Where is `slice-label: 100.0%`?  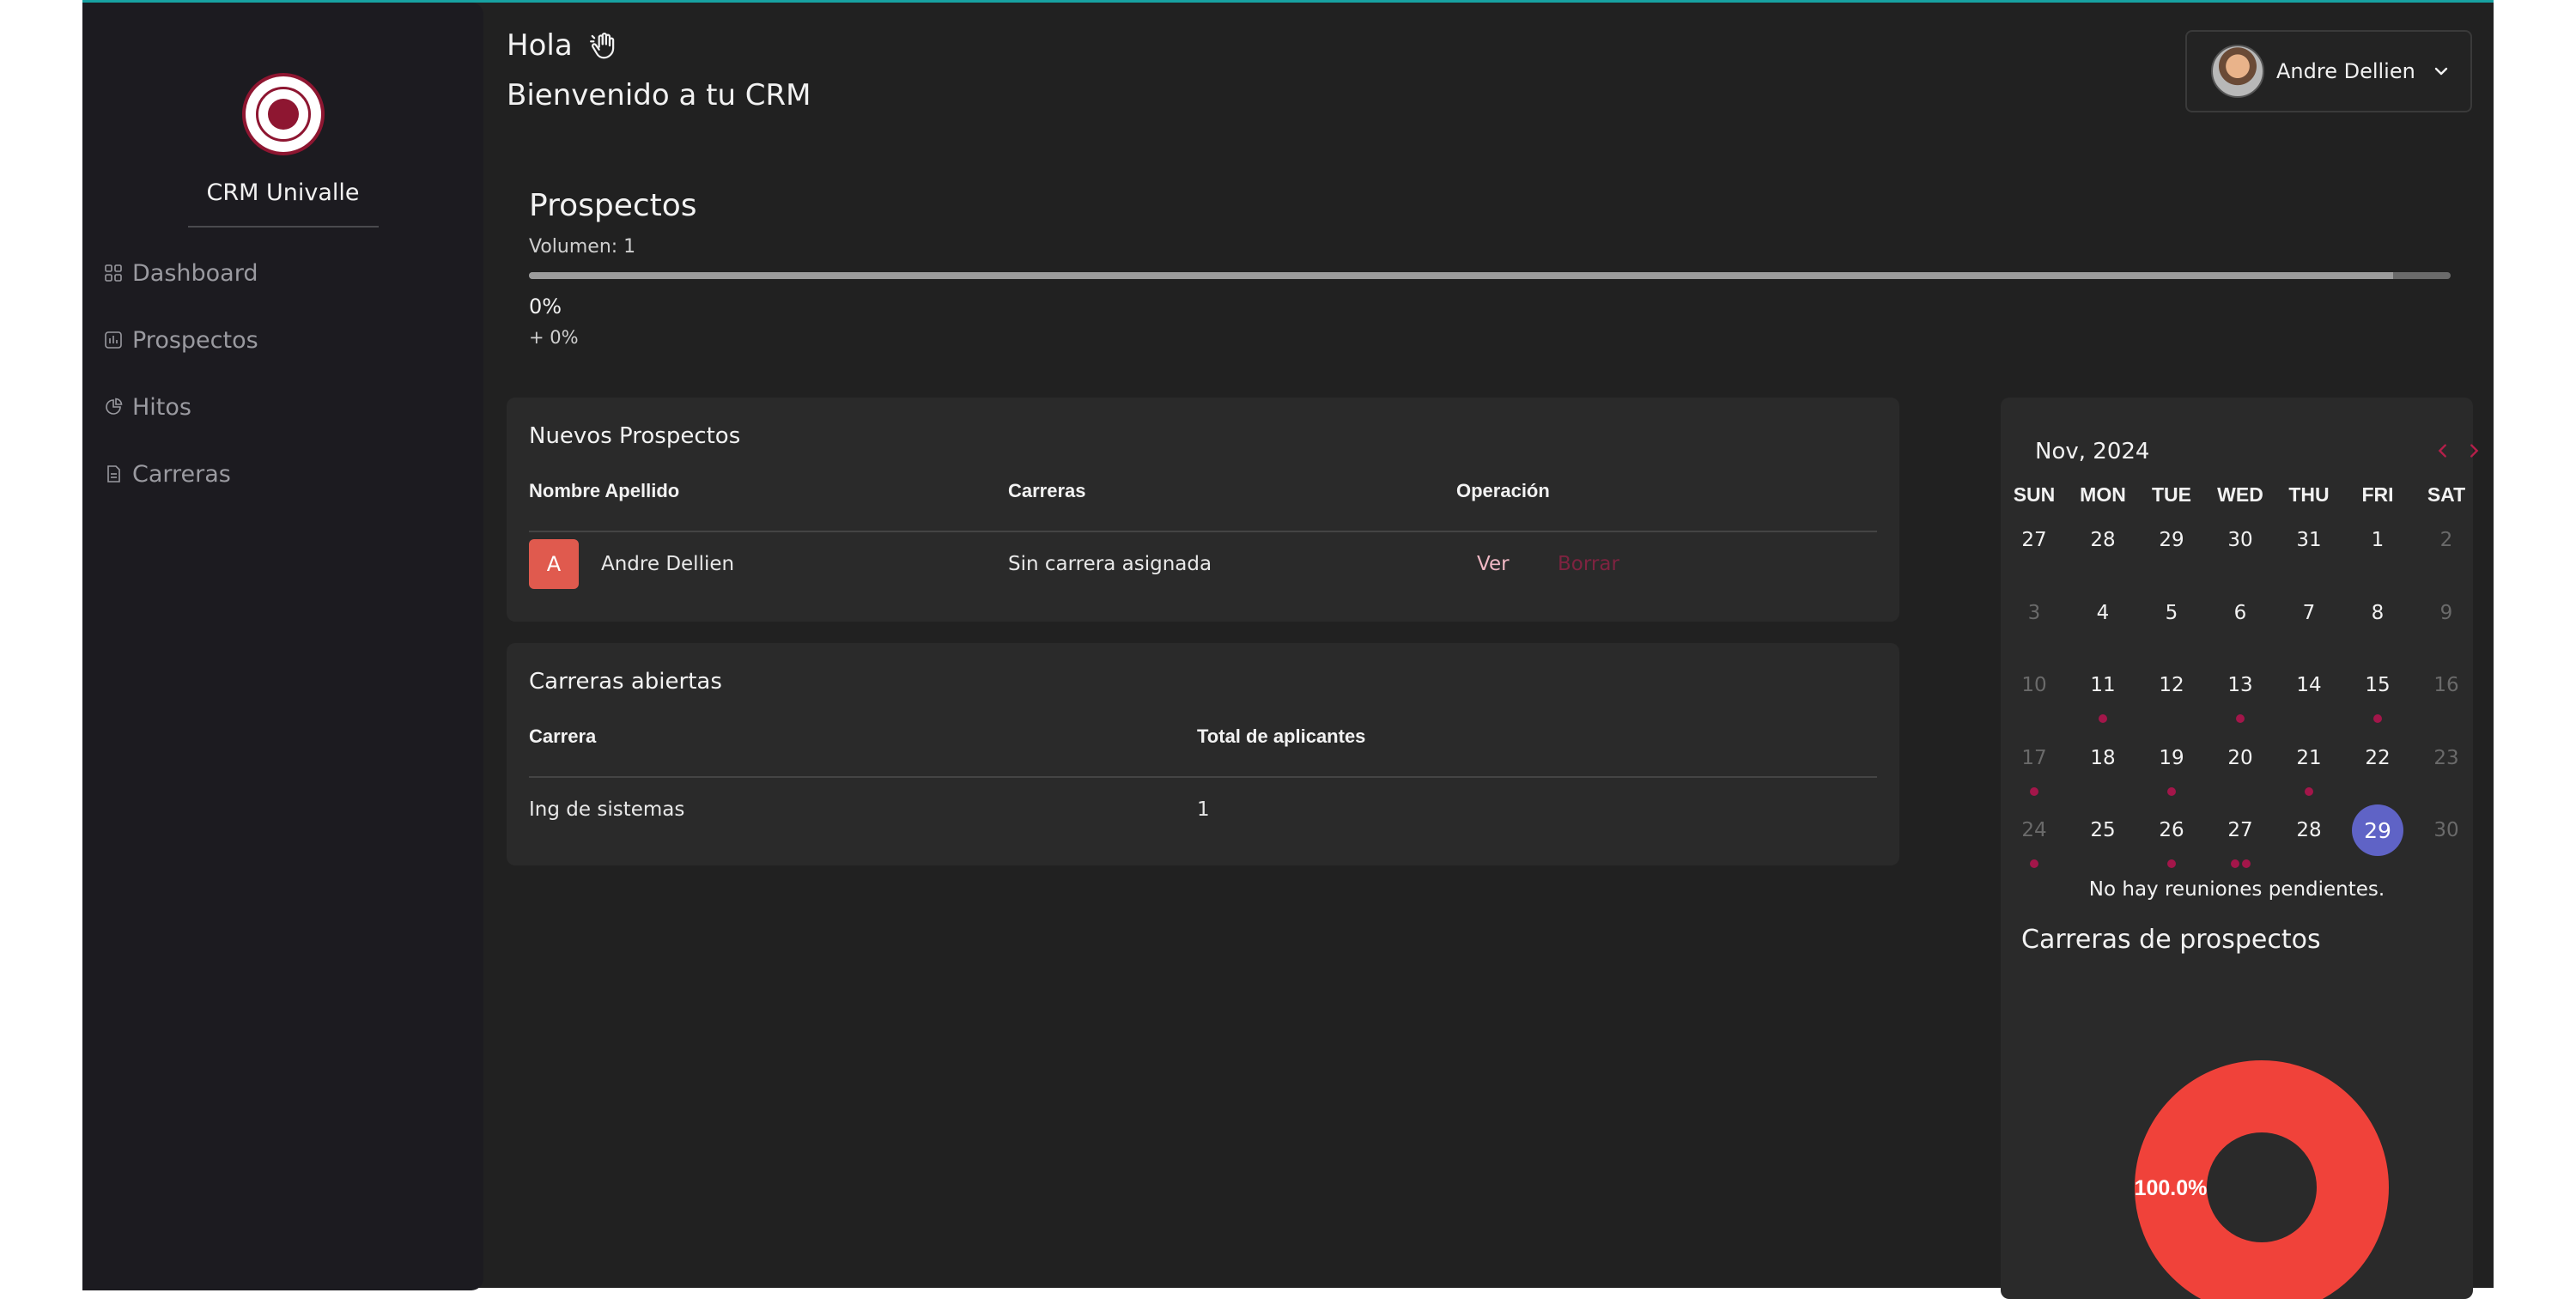
slice-label: 100.0% is located at coordinates (2171, 1188).